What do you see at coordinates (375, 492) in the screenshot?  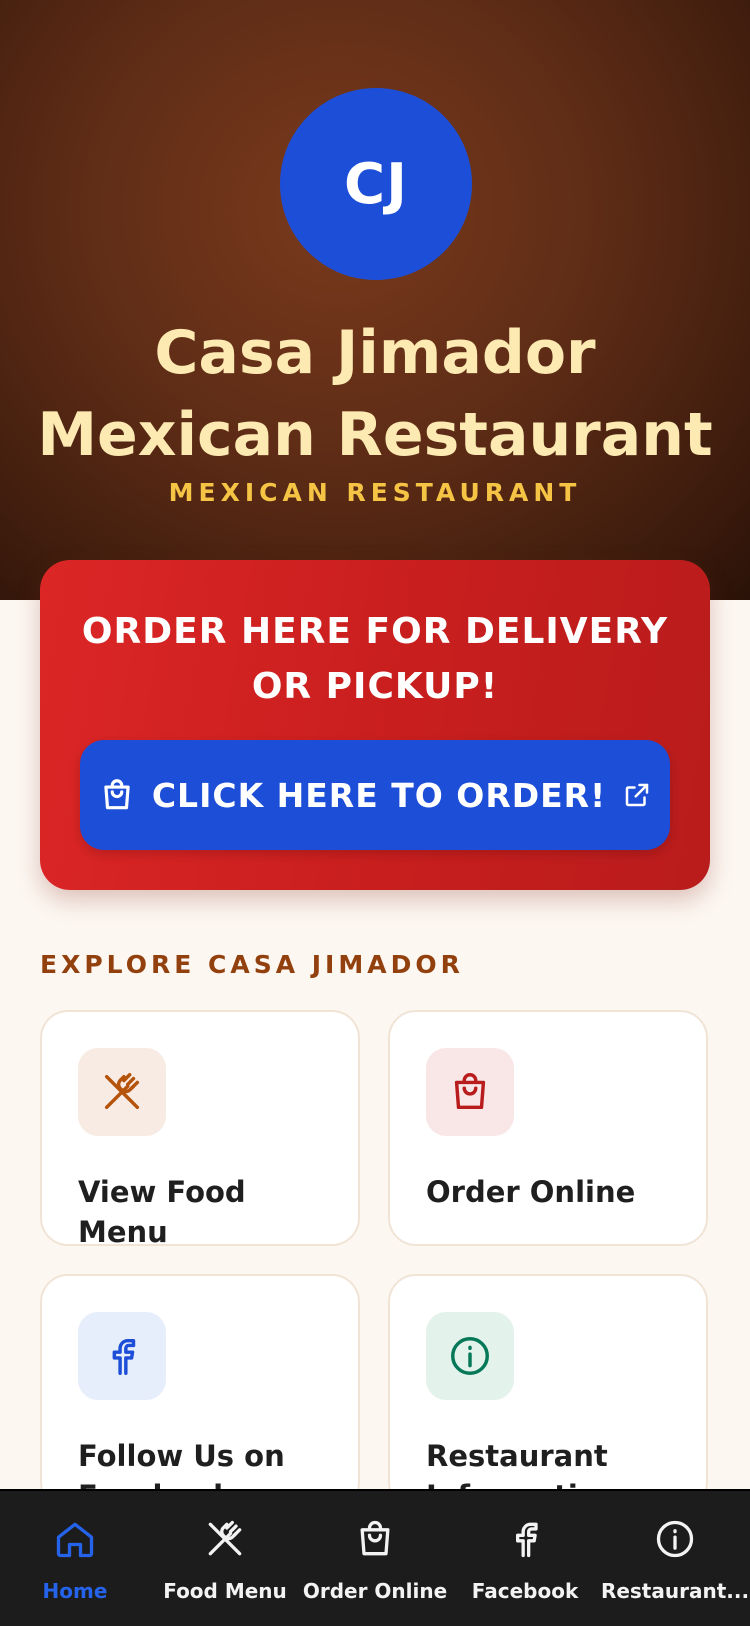 I see `restaurant-category: MEXICAN RESTAURANT` at bounding box center [375, 492].